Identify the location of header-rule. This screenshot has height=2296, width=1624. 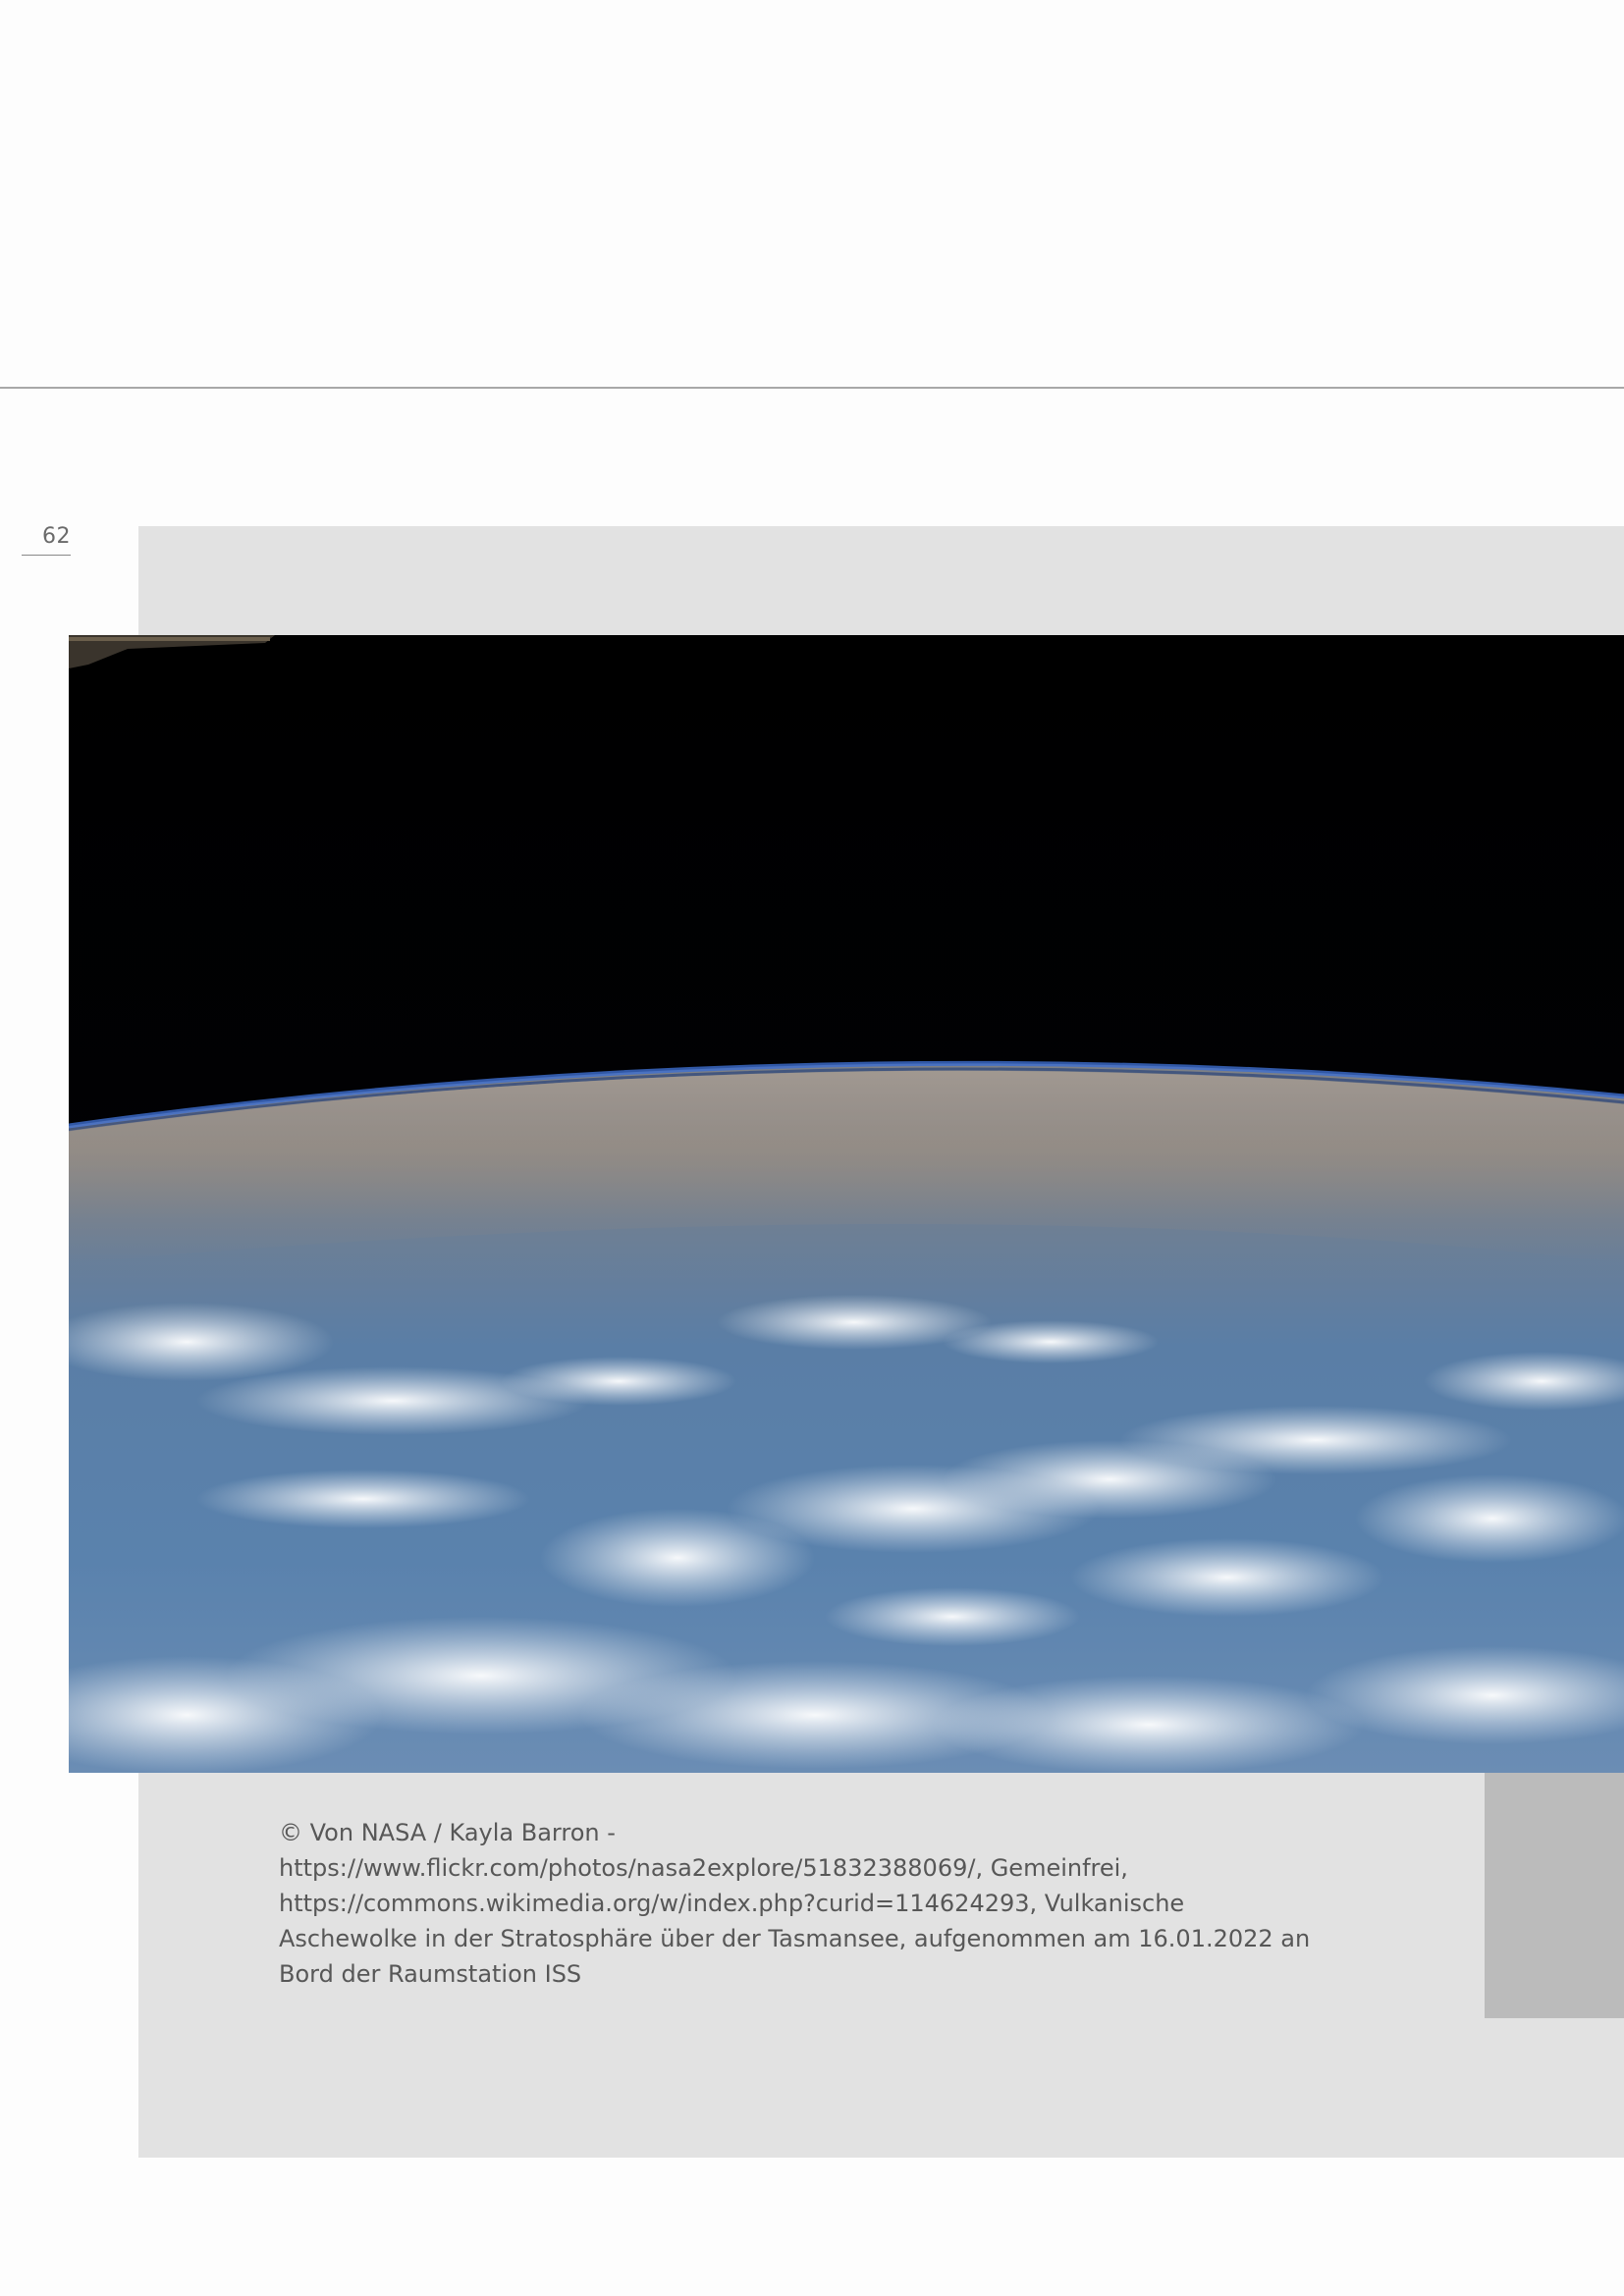
(812, 388).